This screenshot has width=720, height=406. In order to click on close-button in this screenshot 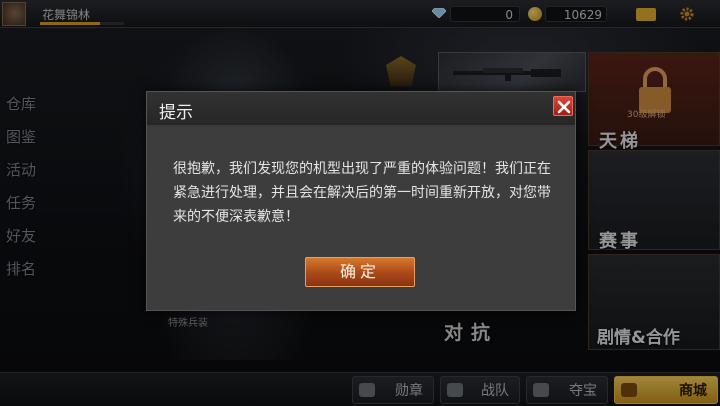, I will do `click(563, 106)`.